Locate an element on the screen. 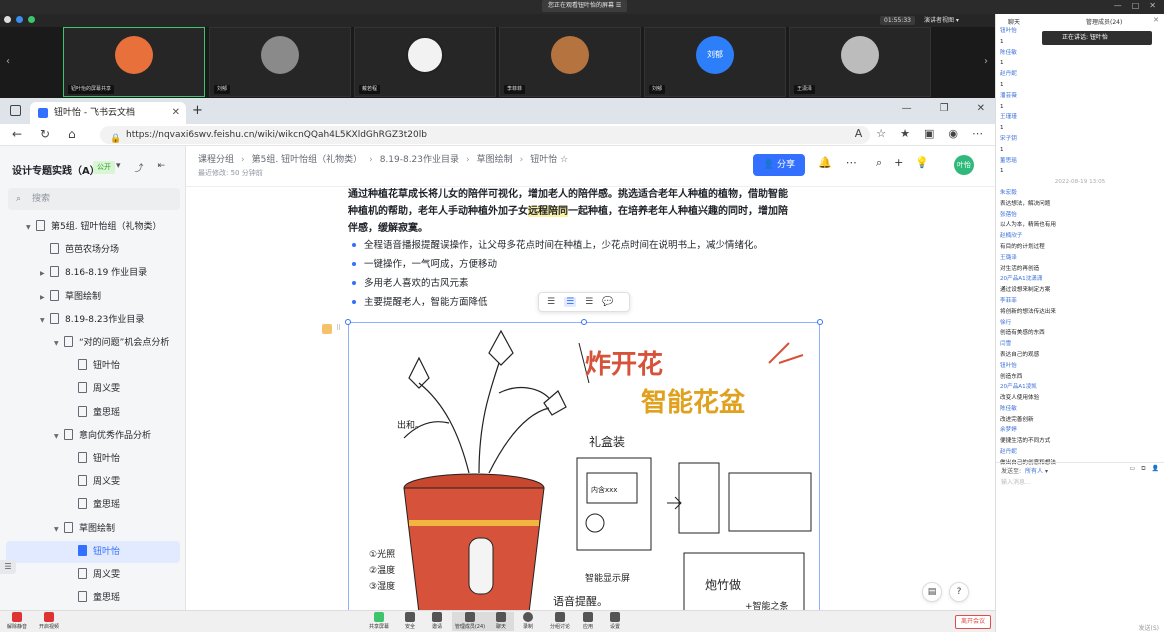 This screenshot has height=632, width=1164. sidebar-tree-item: ▶ 草图绘制 is located at coordinates (93, 297).